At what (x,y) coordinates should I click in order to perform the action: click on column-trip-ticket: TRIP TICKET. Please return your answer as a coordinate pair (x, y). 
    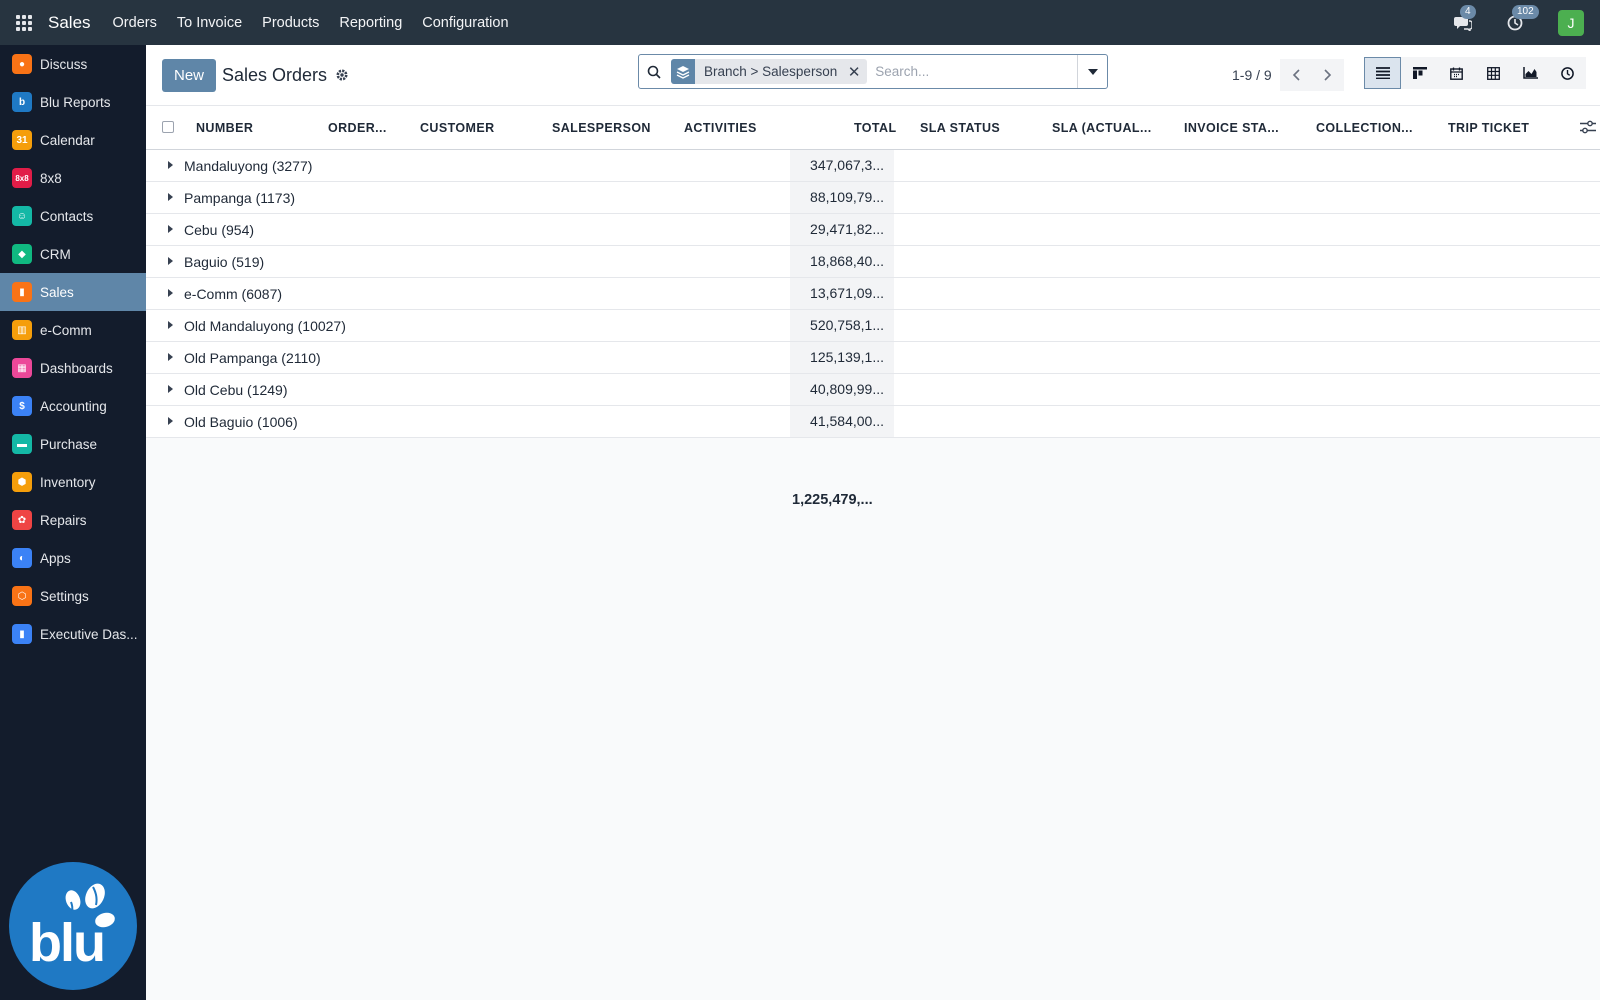
    Looking at the image, I should click on (1488, 128).